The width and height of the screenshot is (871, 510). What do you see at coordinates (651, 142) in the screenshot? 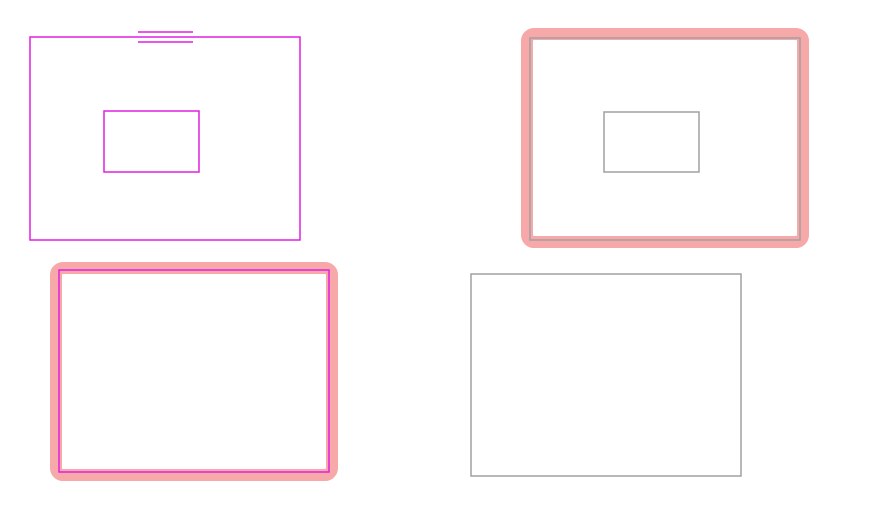
I see `rect-b-inner` at bounding box center [651, 142].